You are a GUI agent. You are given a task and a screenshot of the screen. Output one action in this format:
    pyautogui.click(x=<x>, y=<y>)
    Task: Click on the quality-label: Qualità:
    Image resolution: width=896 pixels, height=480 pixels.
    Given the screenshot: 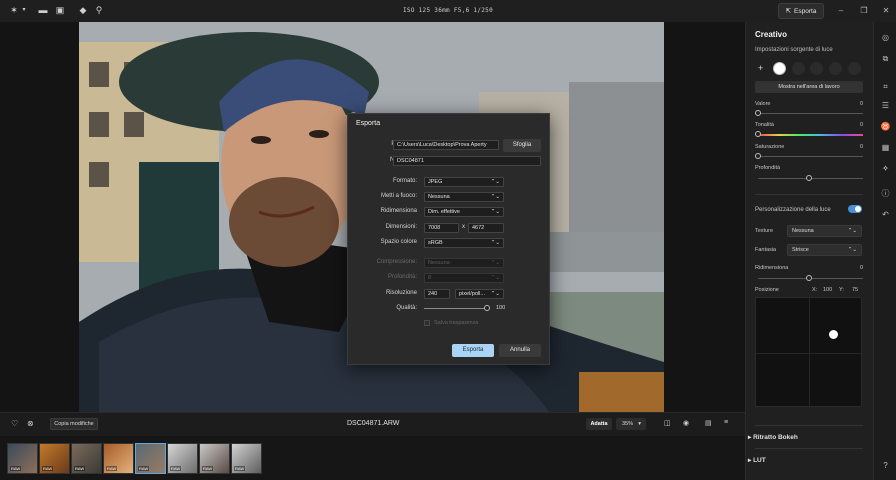 What is the action you would take?
    pyautogui.click(x=406, y=308)
    